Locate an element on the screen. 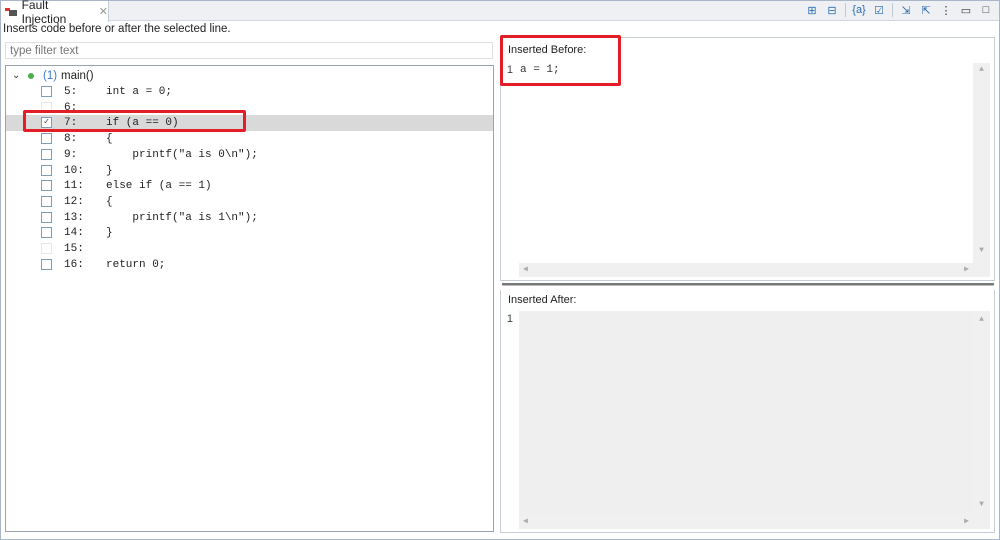 The height and width of the screenshot is (540, 1000). tab-bar: Fault Injection ✕ ⊞ ⊟ {a} ☑ ⇲ ⇱ ⋮ ▭ □ is located at coordinates (500, 13).